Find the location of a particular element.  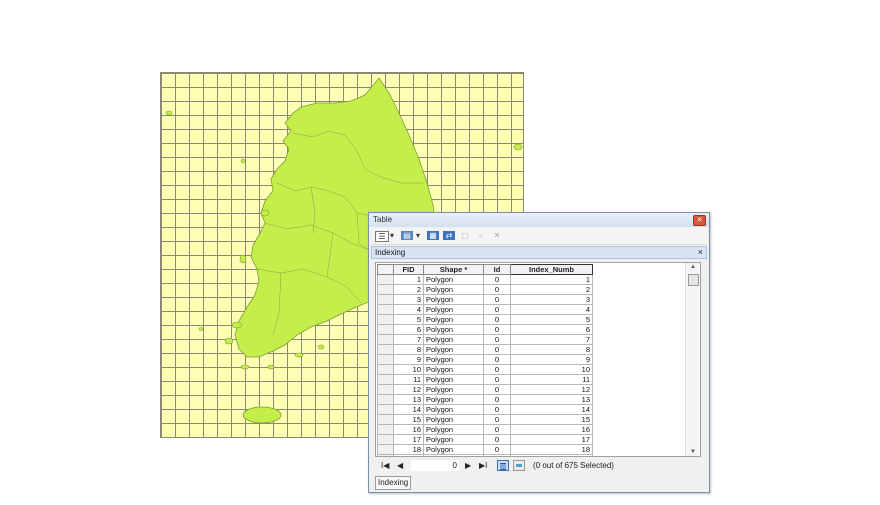

last-record-button: ▶I is located at coordinates (483, 466).